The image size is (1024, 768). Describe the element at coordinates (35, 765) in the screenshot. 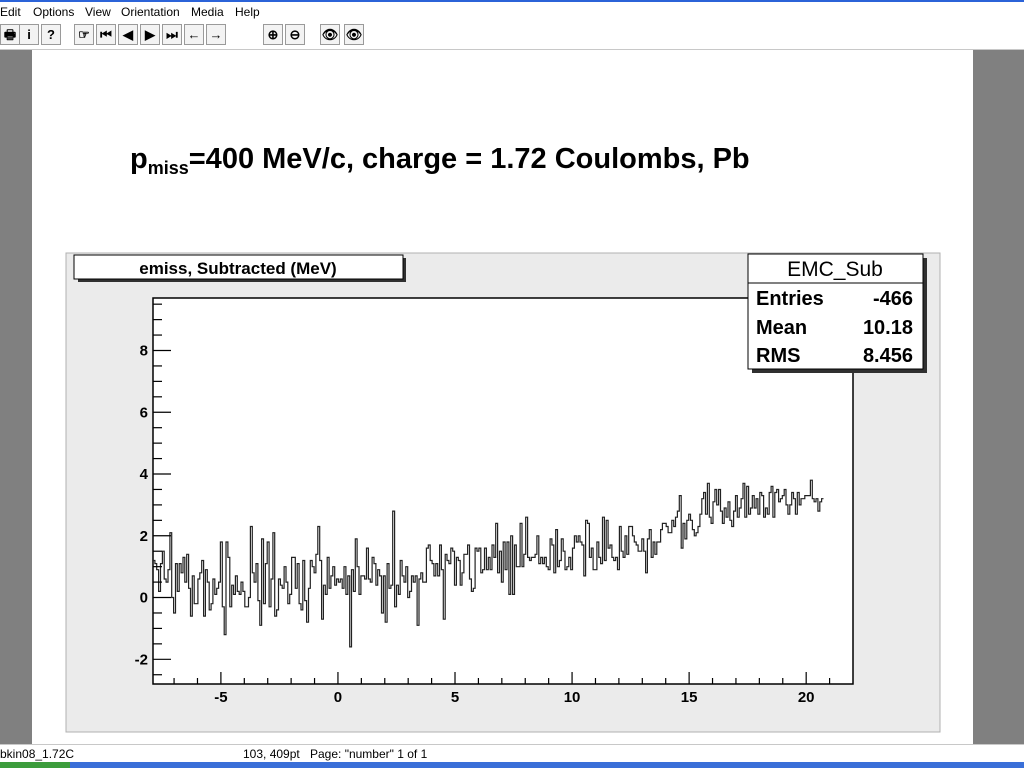

I see `start-button` at that location.